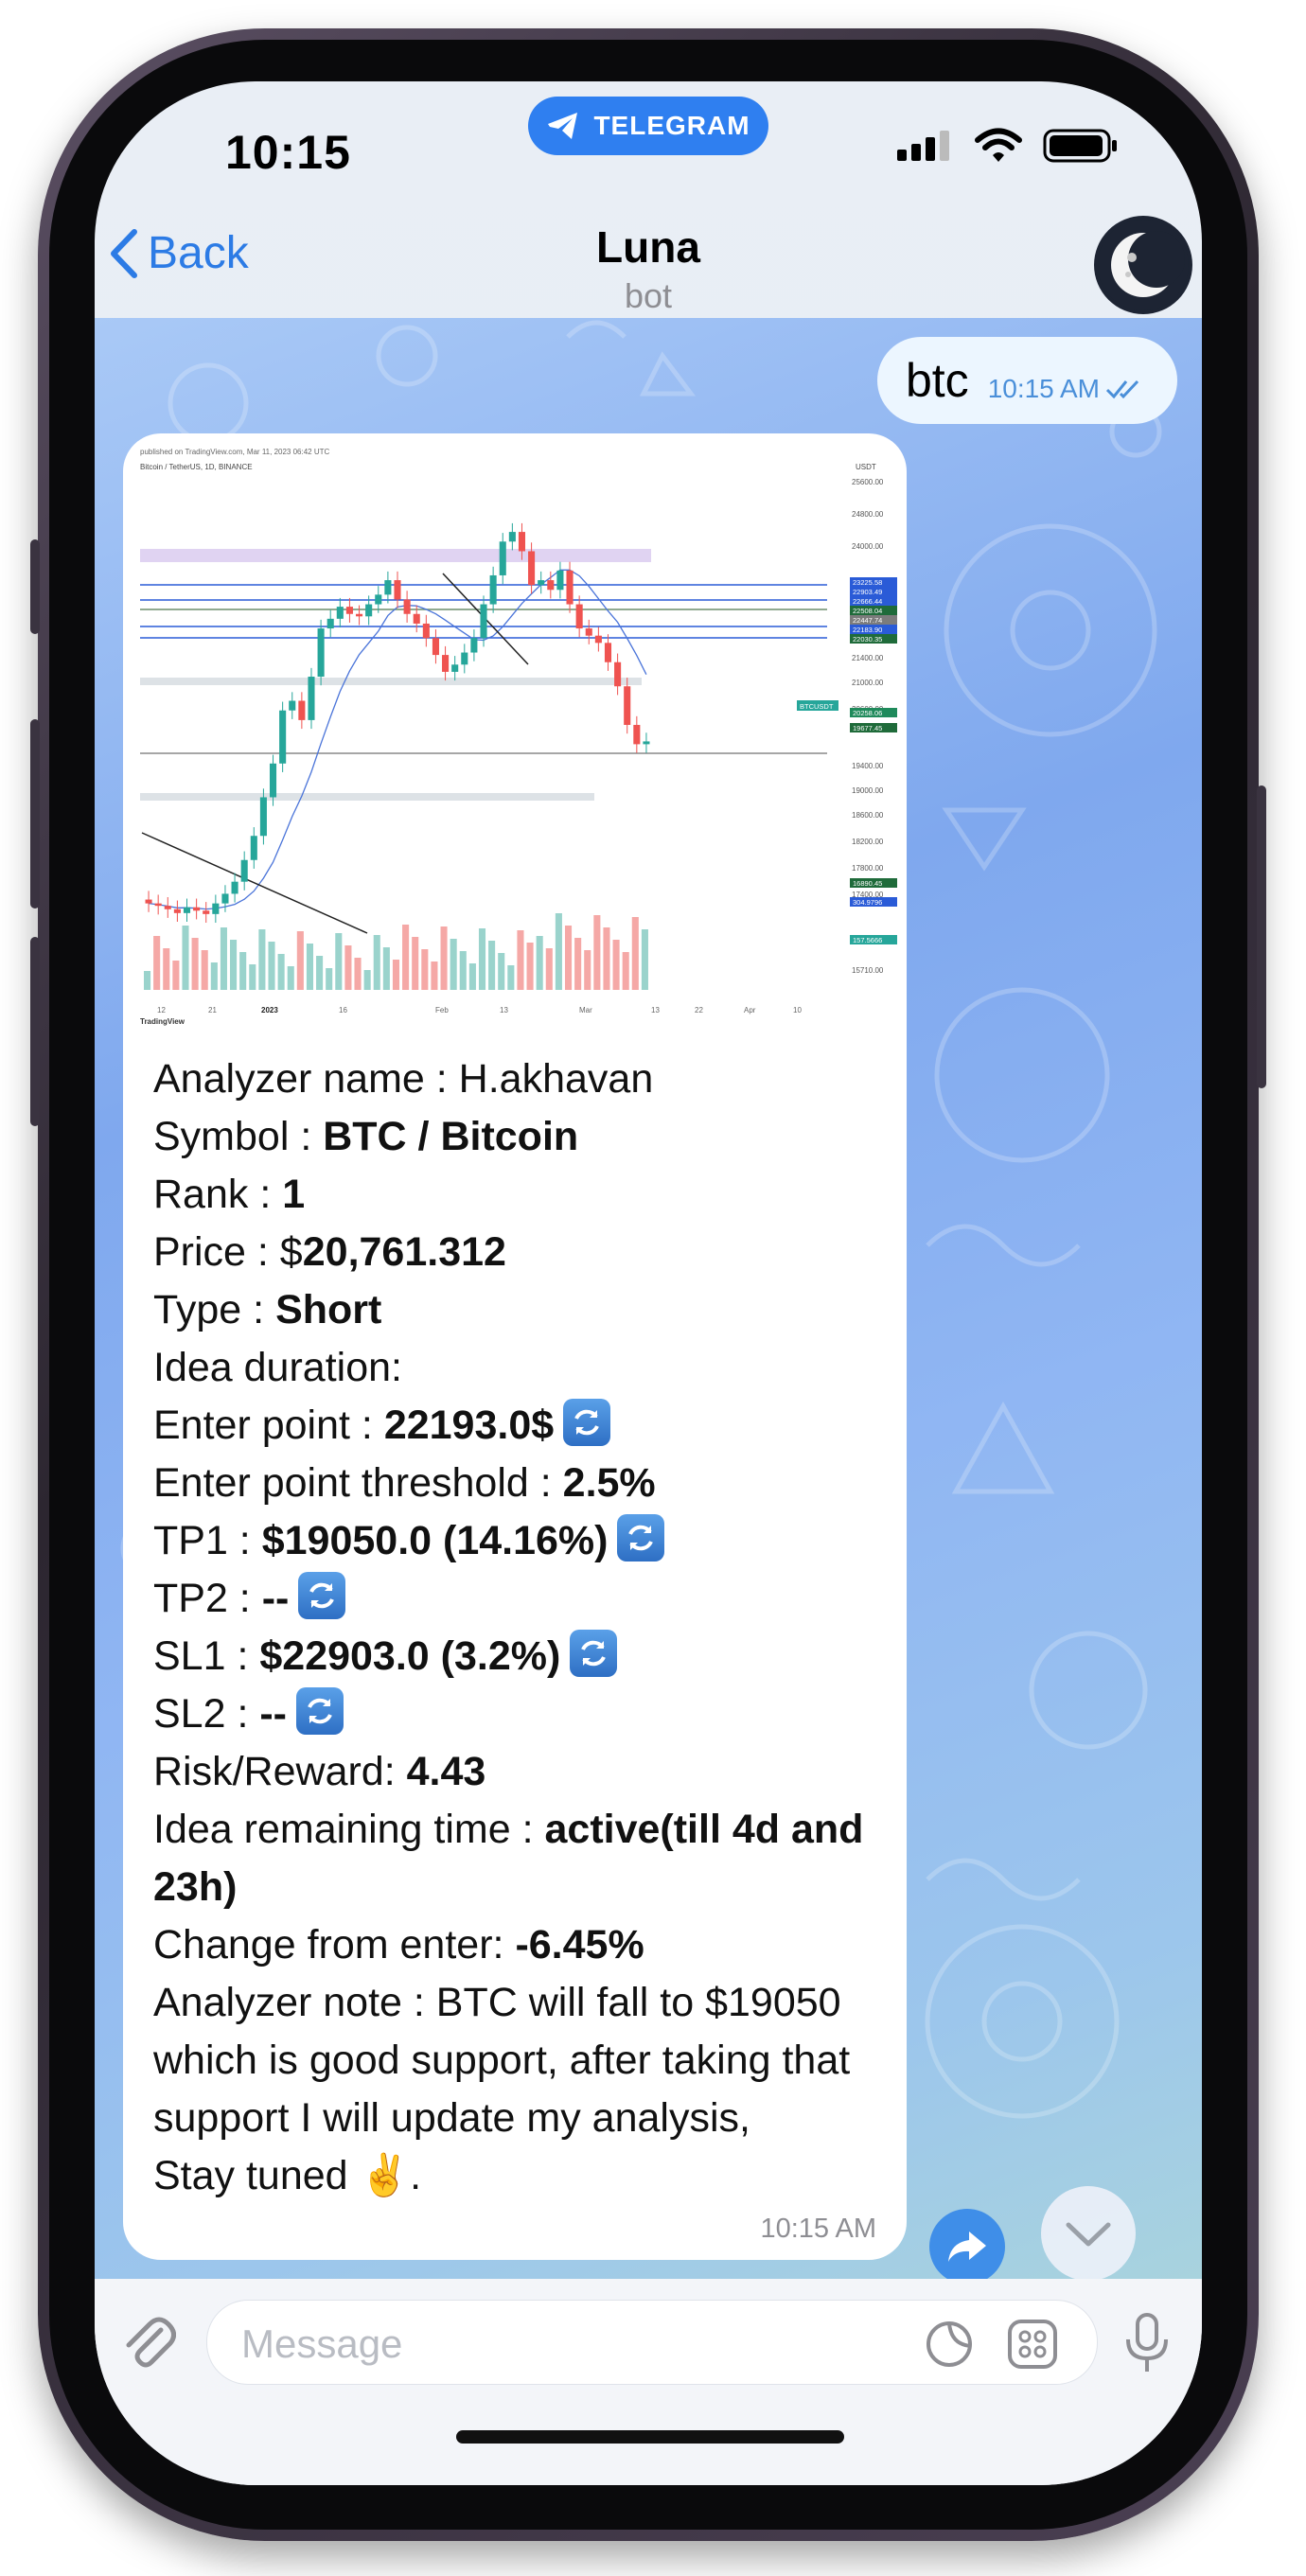 The image size is (1306, 2576). Describe the element at coordinates (398, 739) in the screenshot. I see `moving-average-line` at that location.